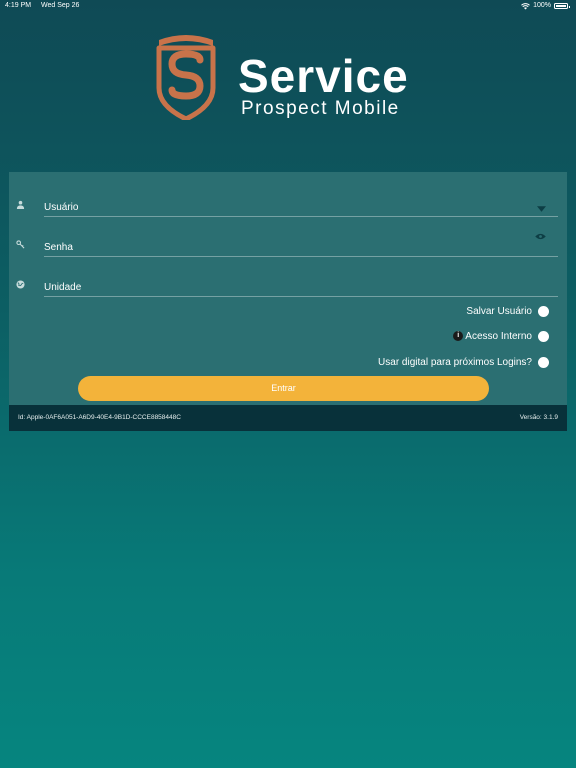 Image resolution: width=576 pixels, height=768 pixels. What do you see at coordinates (543, 362) in the screenshot?
I see `usar-digital-radio` at bounding box center [543, 362].